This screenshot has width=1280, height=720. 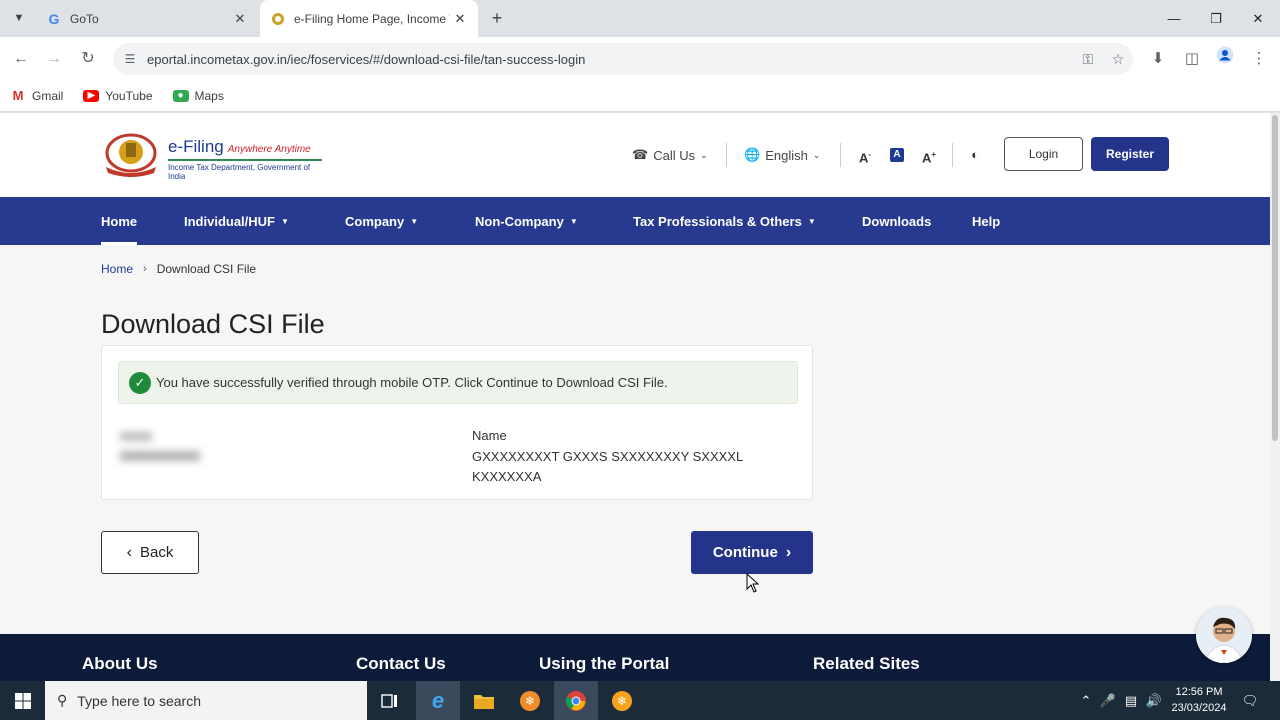 What do you see at coordinates (19, 18) in the screenshot?
I see `tab-search-chevron-icon: ▼` at bounding box center [19, 18].